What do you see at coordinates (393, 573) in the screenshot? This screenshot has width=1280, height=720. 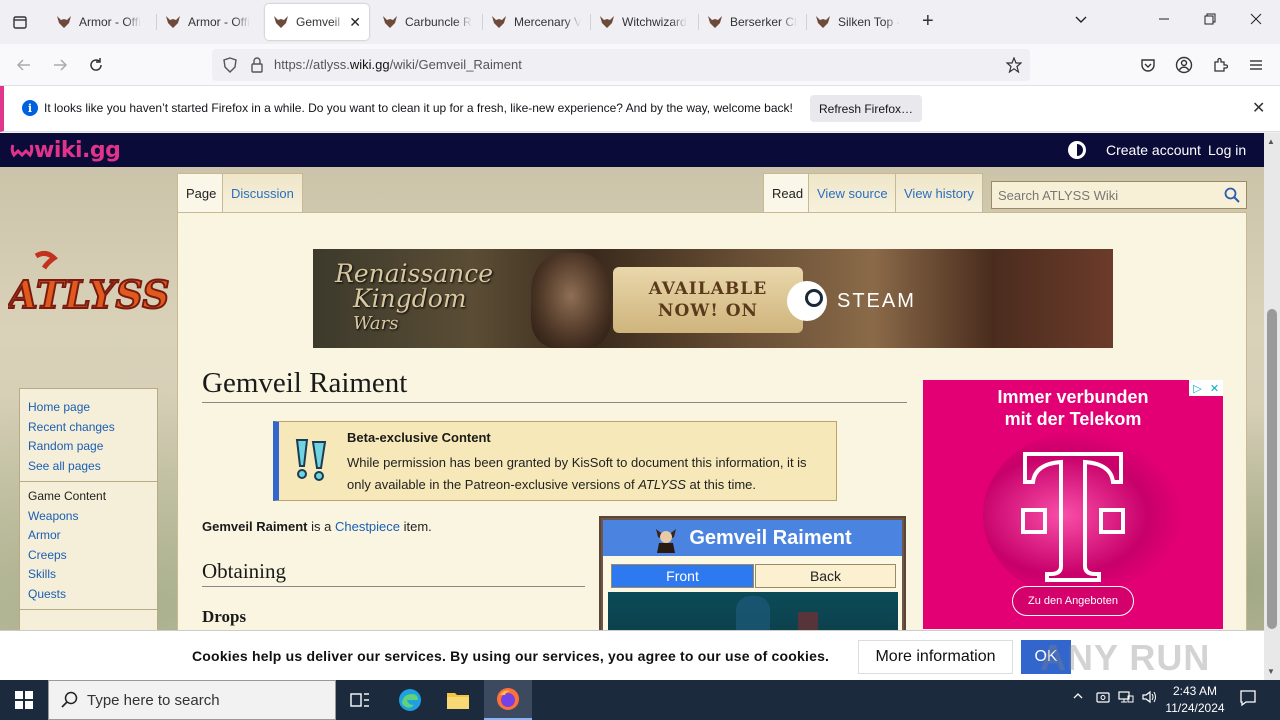 I see `heading-obtaining: Obtaining` at bounding box center [393, 573].